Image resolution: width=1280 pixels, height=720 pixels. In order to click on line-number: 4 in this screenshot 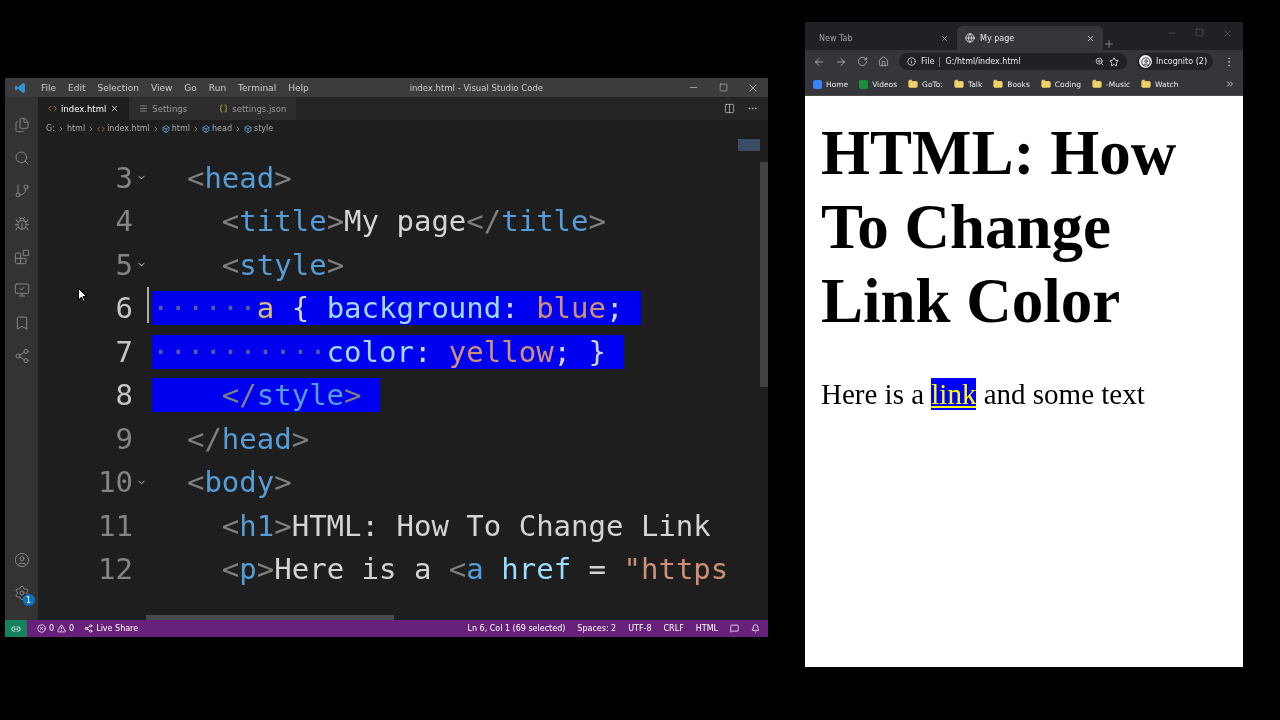, I will do `click(123, 221)`.